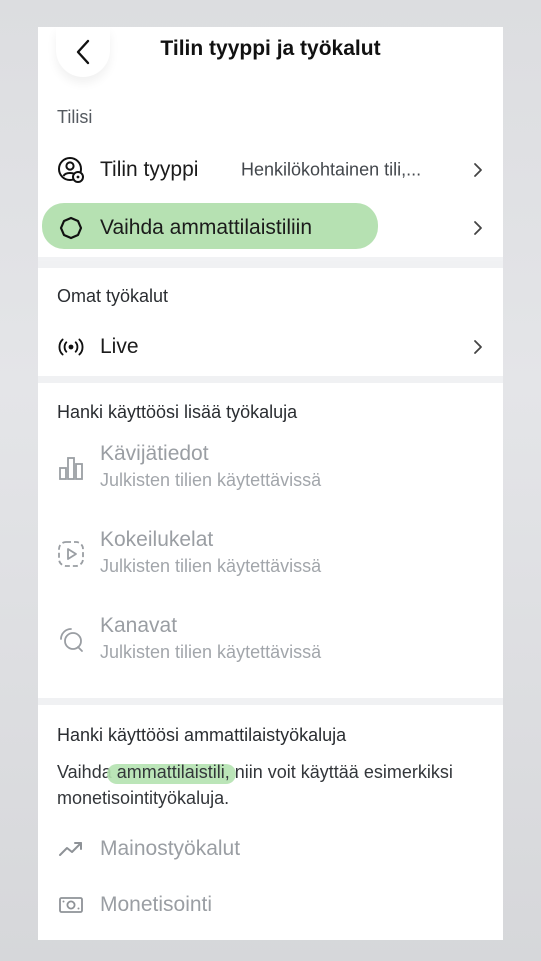 This screenshot has width=541, height=961. What do you see at coordinates (119, 346) in the screenshot?
I see `live-label: Live` at bounding box center [119, 346].